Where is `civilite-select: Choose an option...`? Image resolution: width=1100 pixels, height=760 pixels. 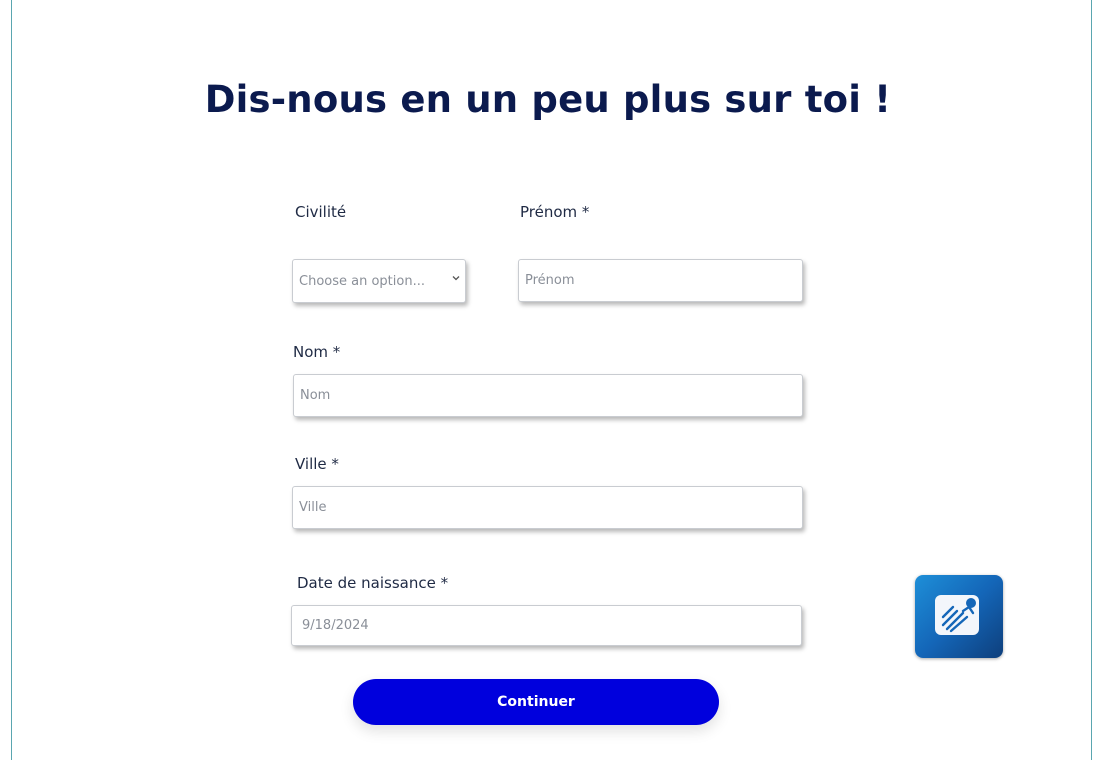
civilite-select: Choose an option... is located at coordinates (379, 281).